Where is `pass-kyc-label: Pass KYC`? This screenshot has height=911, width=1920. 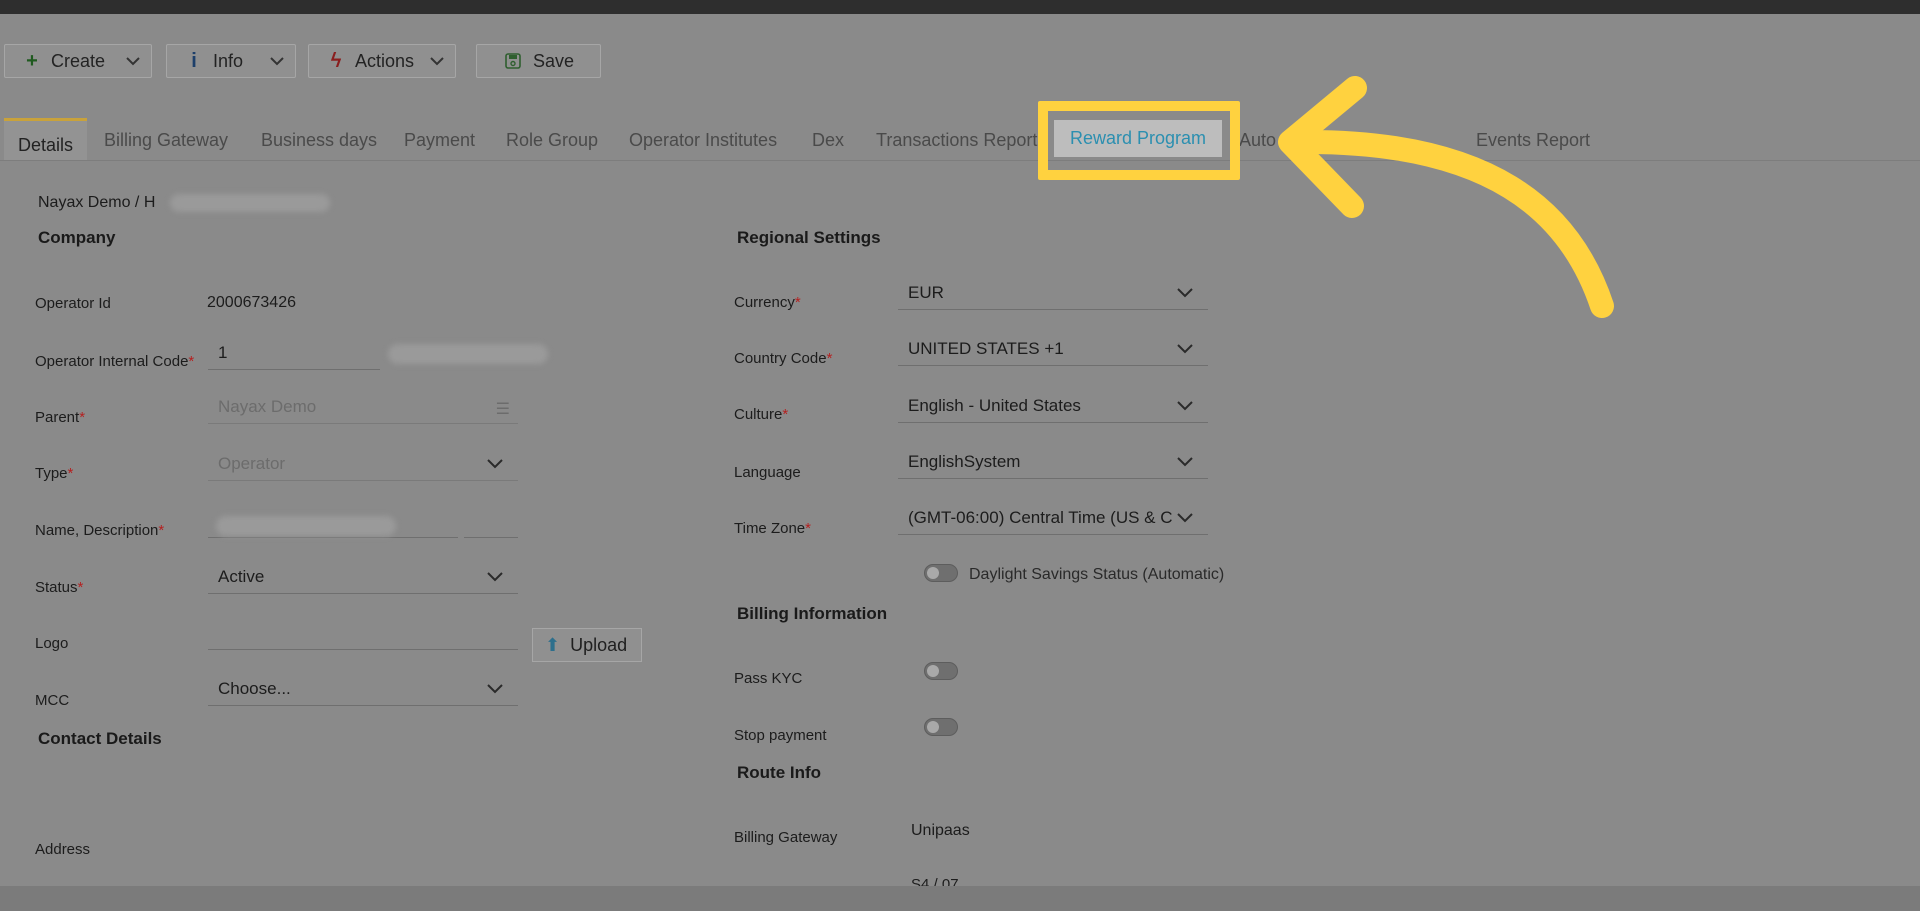 pass-kyc-label: Pass KYC is located at coordinates (768, 678).